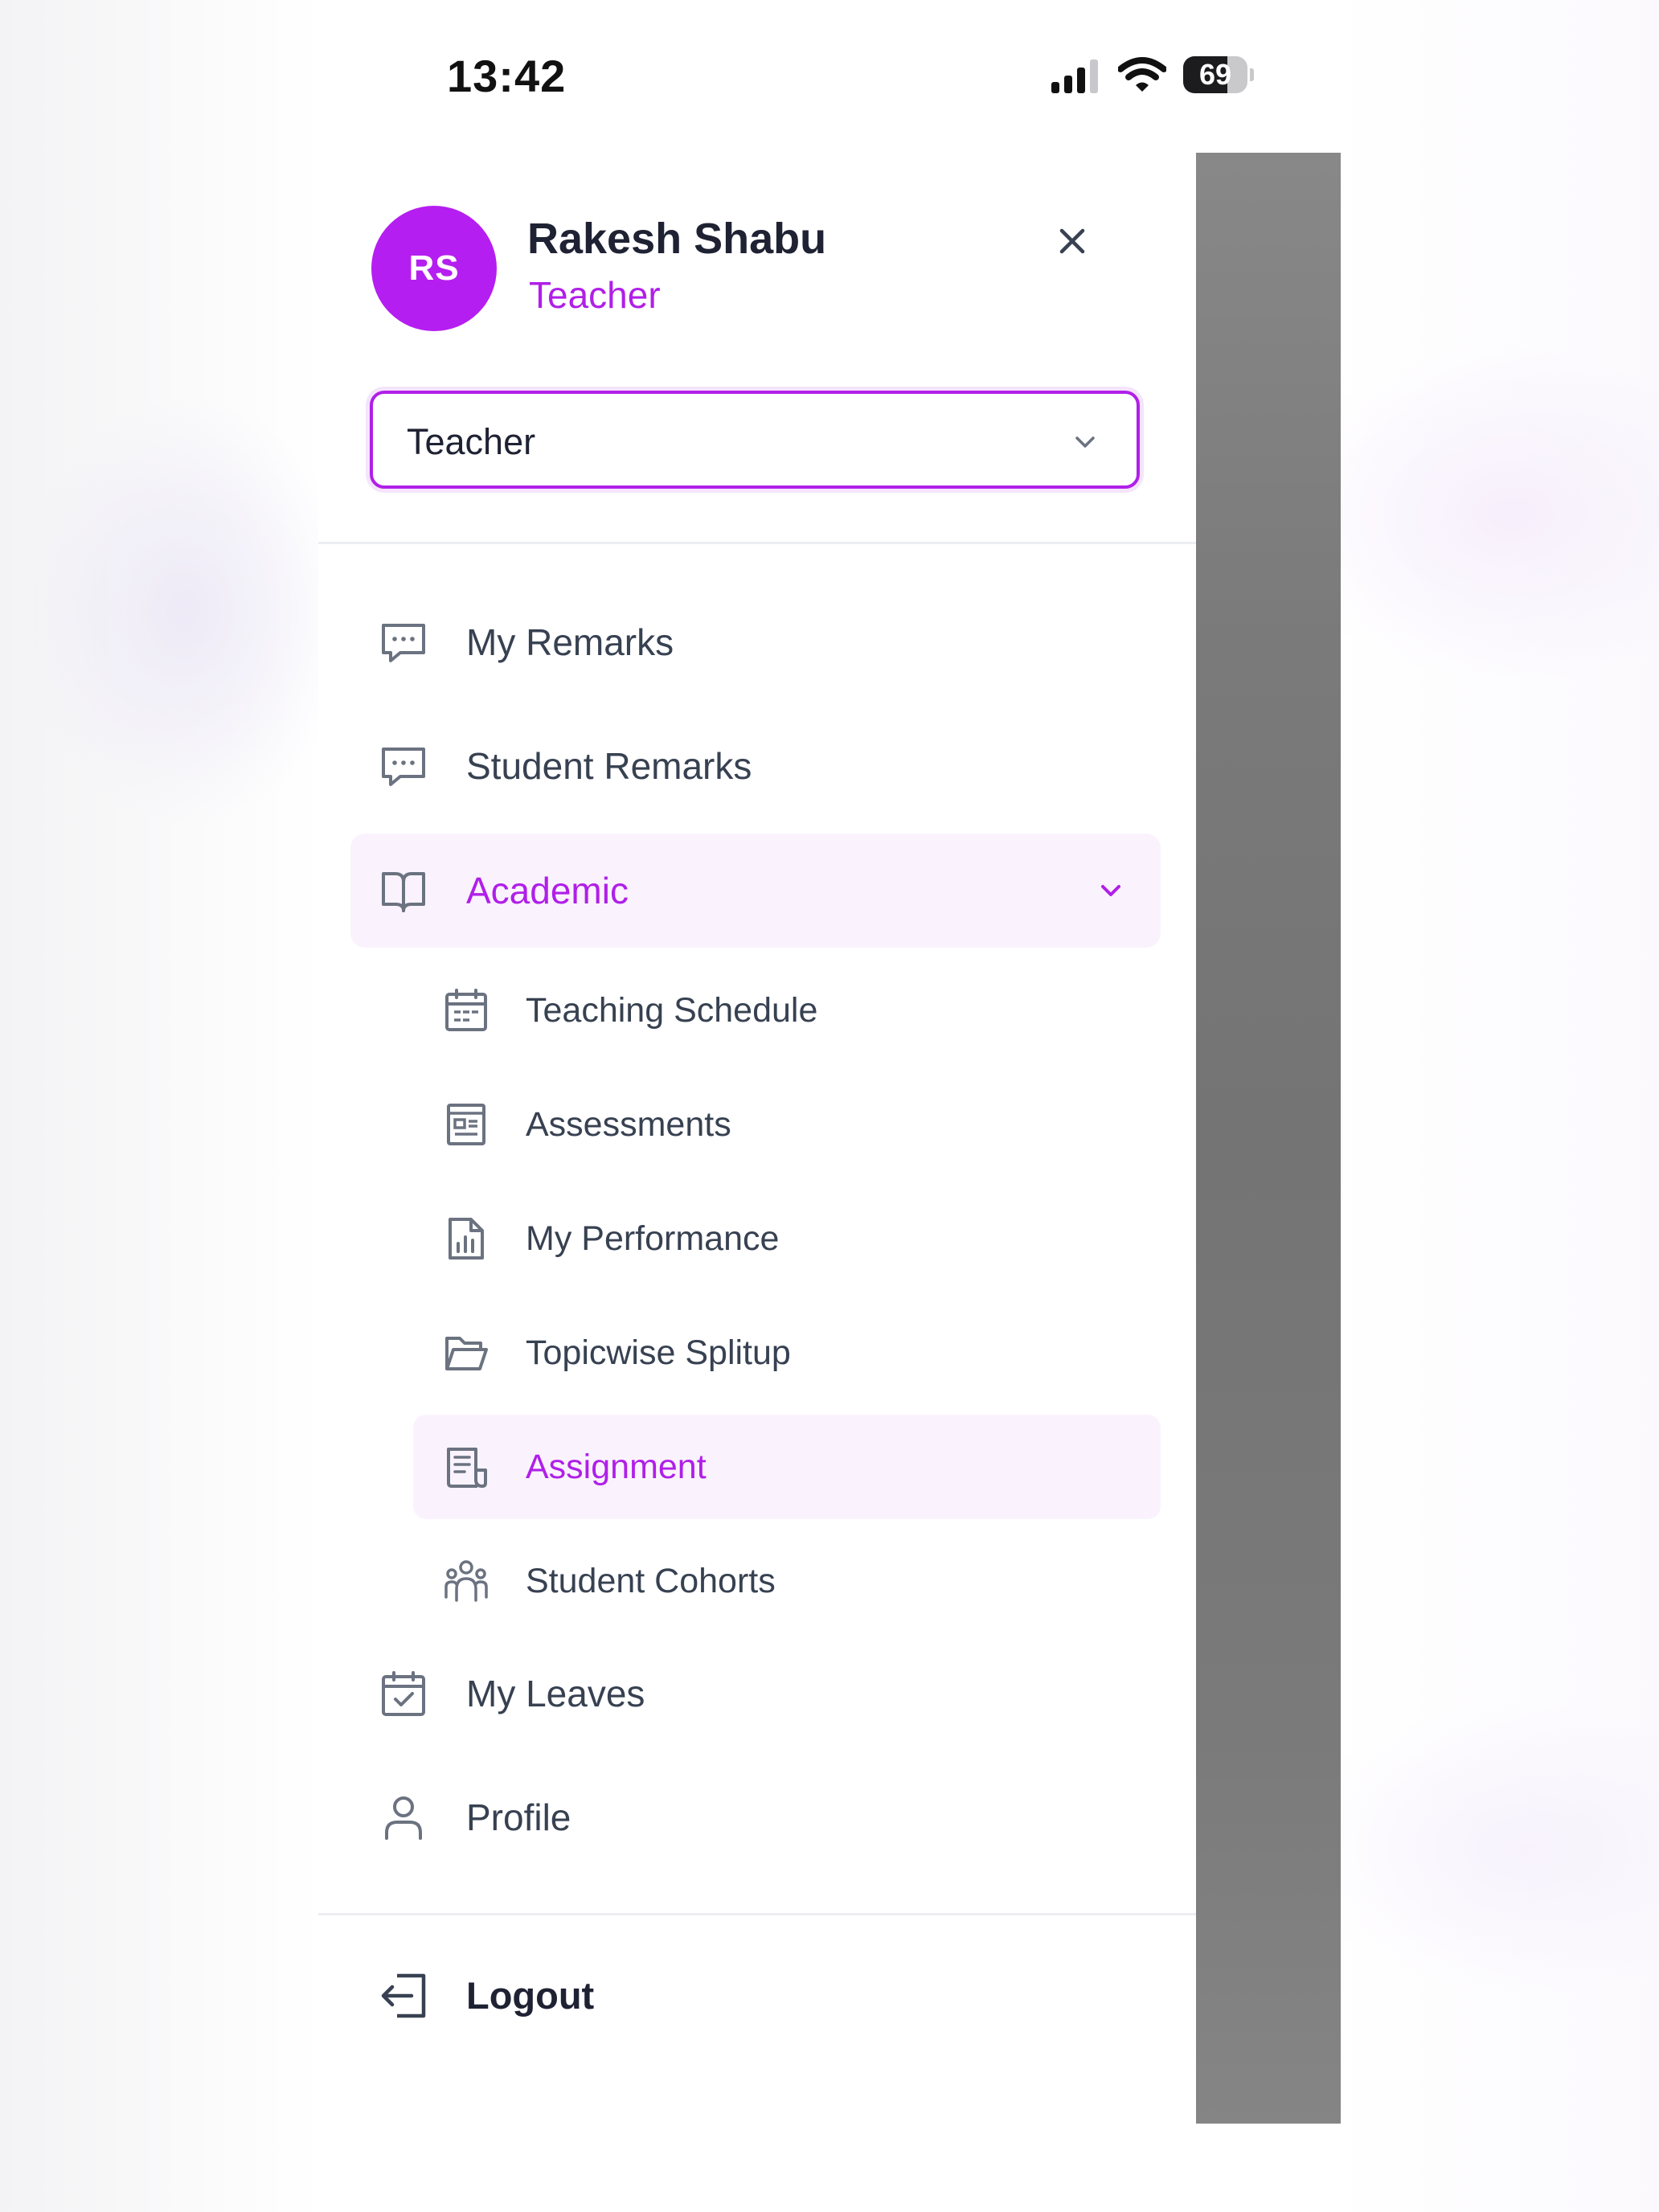 Image resolution: width=1659 pixels, height=2212 pixels. What do you see at coordinates (628, 1124) in the screenshot?
I see `sub-item-label: Assessments` at bounding box center [628, 1124].